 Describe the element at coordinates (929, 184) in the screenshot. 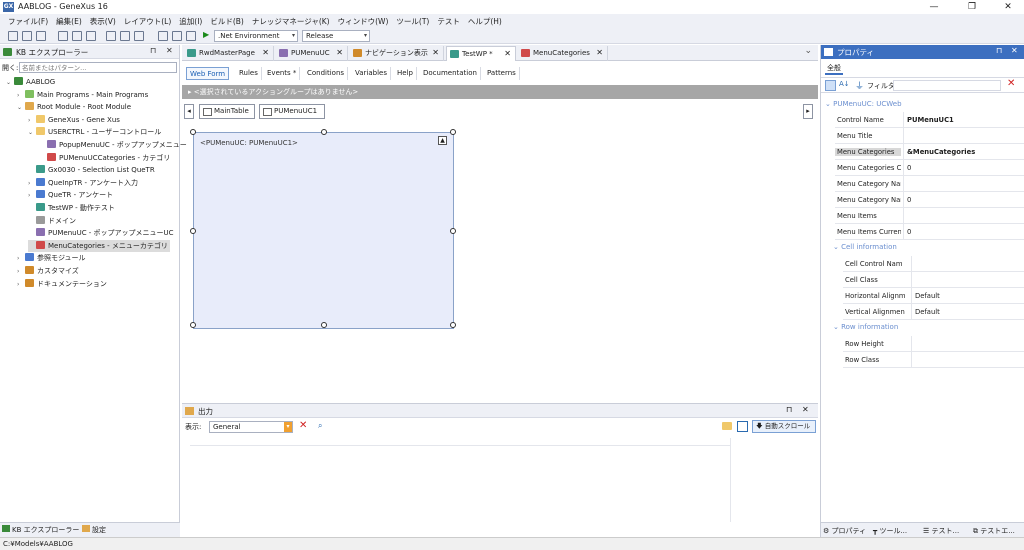

I see `property-row: Menu Category Nam` at that location.